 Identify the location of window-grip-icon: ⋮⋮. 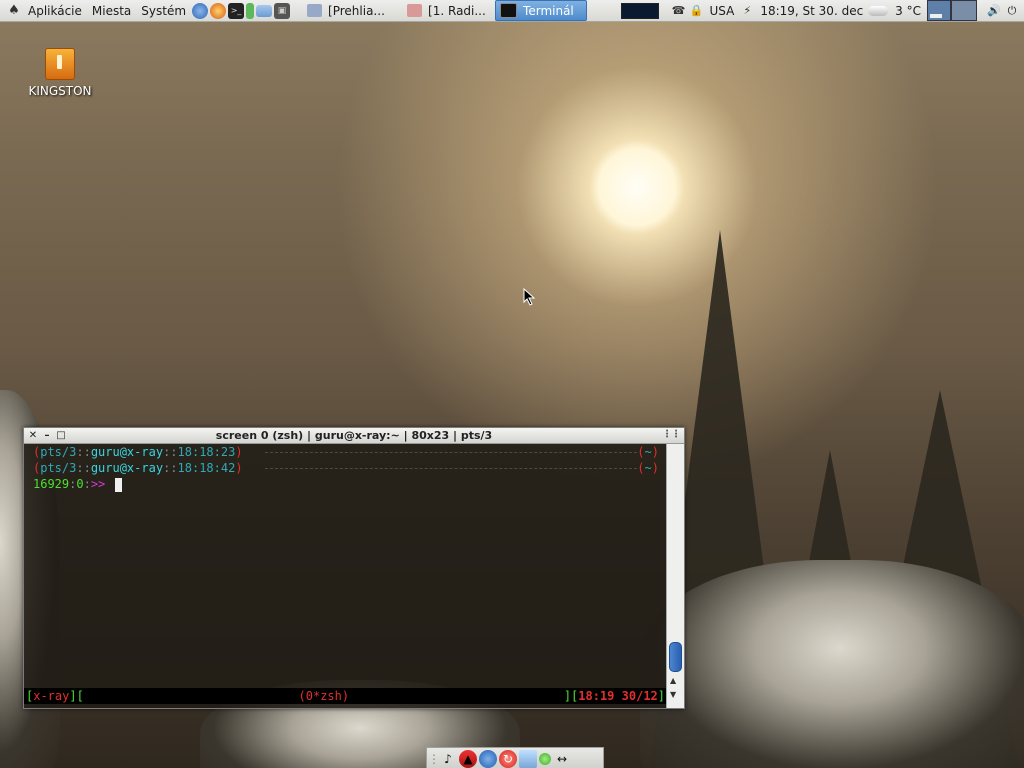
(671, 434).